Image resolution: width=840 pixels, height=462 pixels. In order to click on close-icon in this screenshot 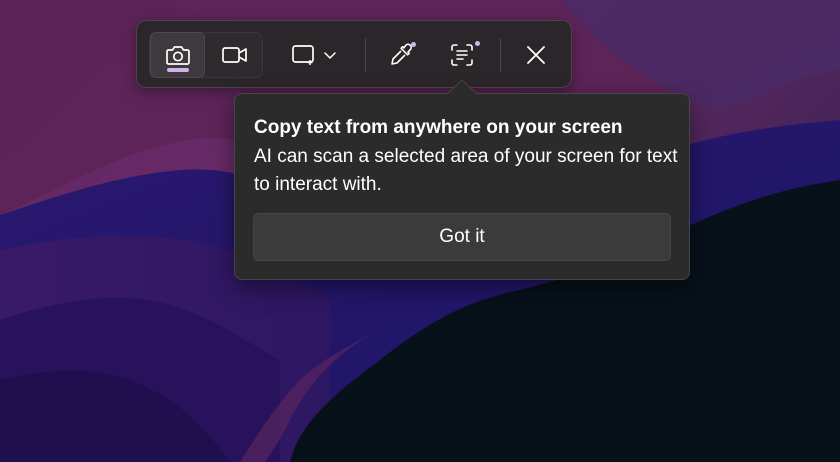, I will do `click(536, 55)`.